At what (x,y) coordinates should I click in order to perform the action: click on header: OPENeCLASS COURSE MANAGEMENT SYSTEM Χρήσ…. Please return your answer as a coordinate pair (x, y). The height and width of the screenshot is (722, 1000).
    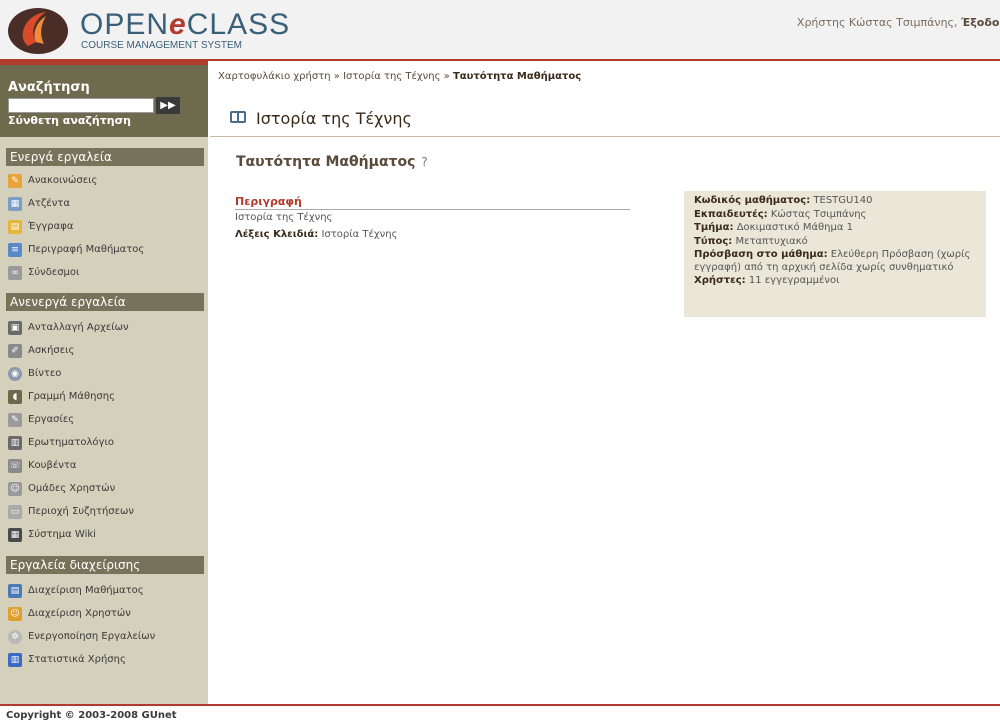
    Looking at the image, I should click on (500, 30).